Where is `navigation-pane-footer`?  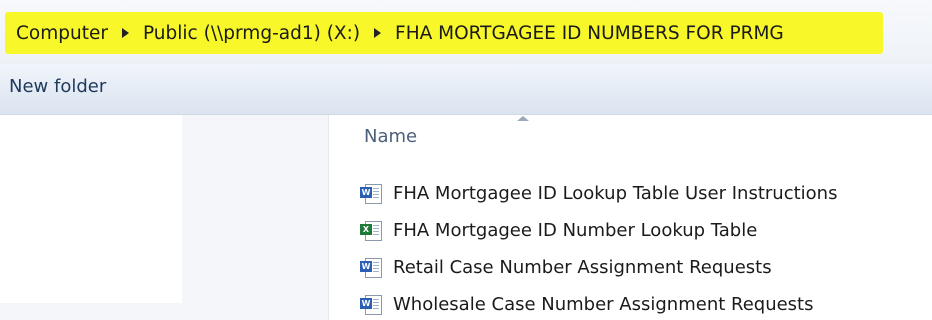
navigation-pane-footer is located at coordinates (91, 311).